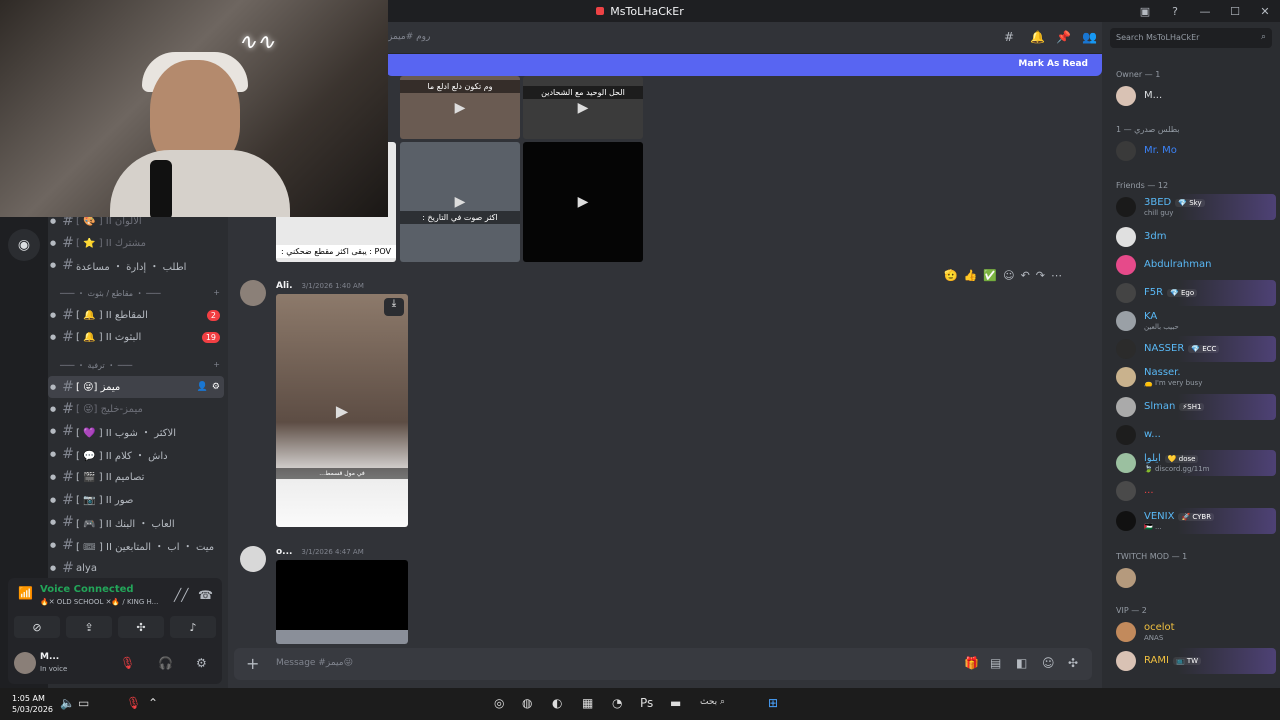 This screenshot has height=720, width=1280. What do you see at coordinates (1037, 37) in the screenshot?
I see `bell-icon: 🔔` at bounding box center [1037, 37].